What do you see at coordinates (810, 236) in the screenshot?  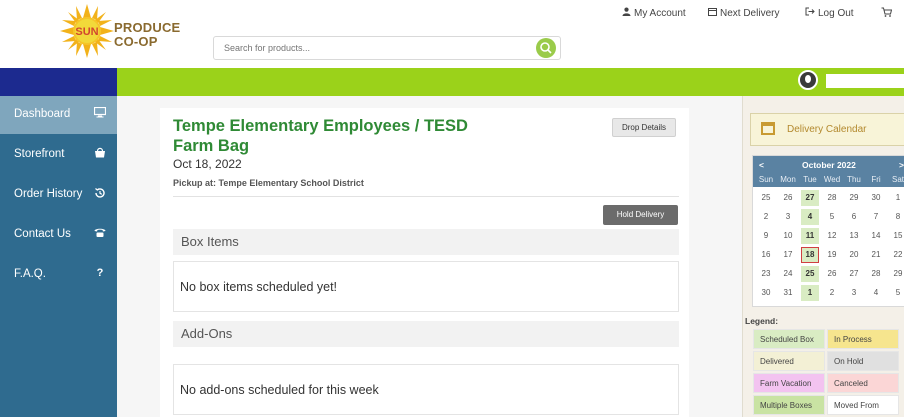 I see `calendar-day: 11` at bounding box center [810, 236].